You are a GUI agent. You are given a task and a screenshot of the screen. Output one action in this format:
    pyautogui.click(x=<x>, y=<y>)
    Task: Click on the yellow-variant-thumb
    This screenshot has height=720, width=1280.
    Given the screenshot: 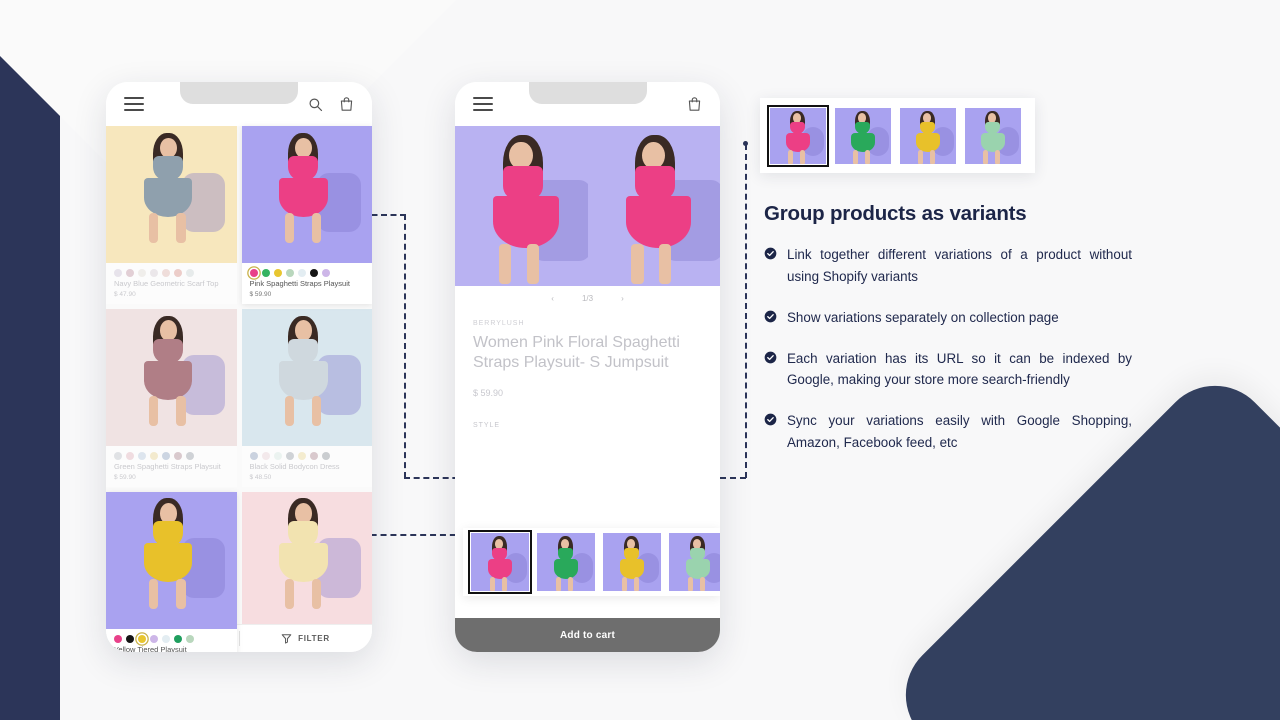 What is the action you would take?
    pyautogui.click(x=928, y=135)
    